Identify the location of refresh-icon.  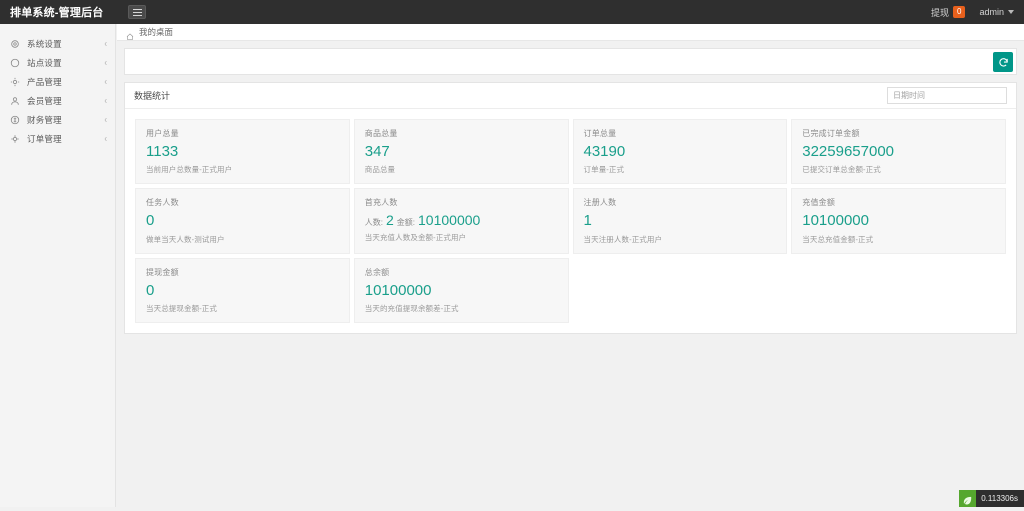
(1003, 61).